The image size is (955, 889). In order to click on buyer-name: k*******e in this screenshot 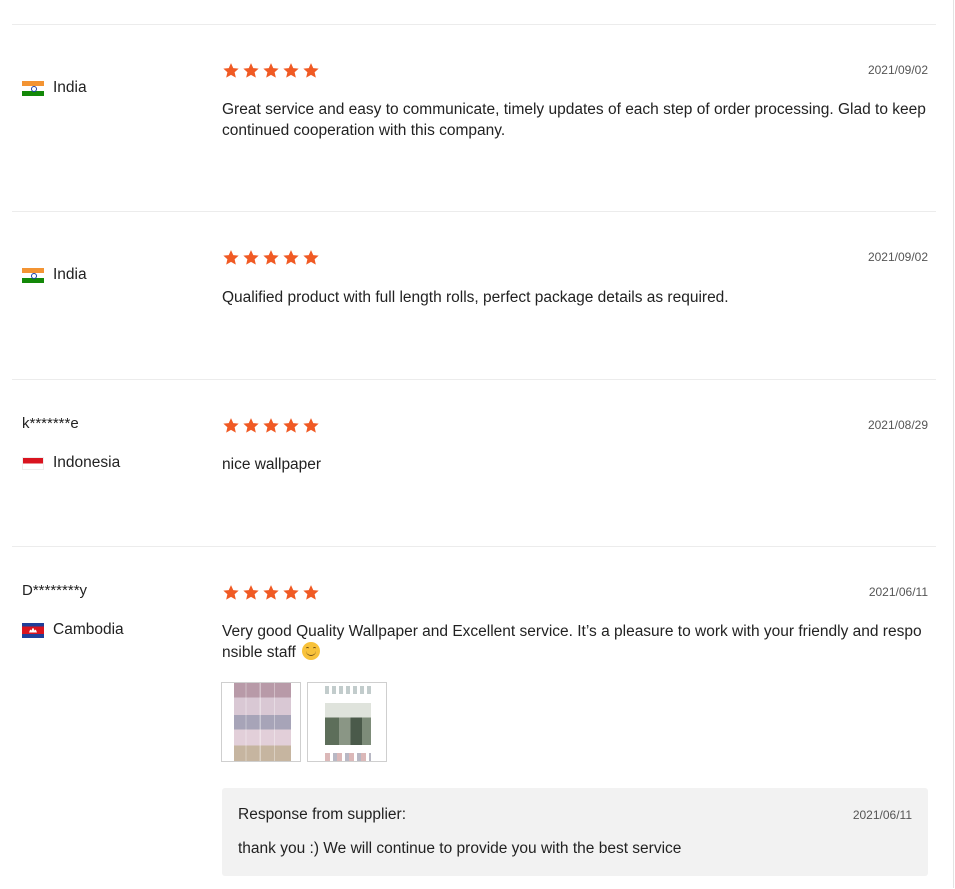, I will do `click(50, 423)`.